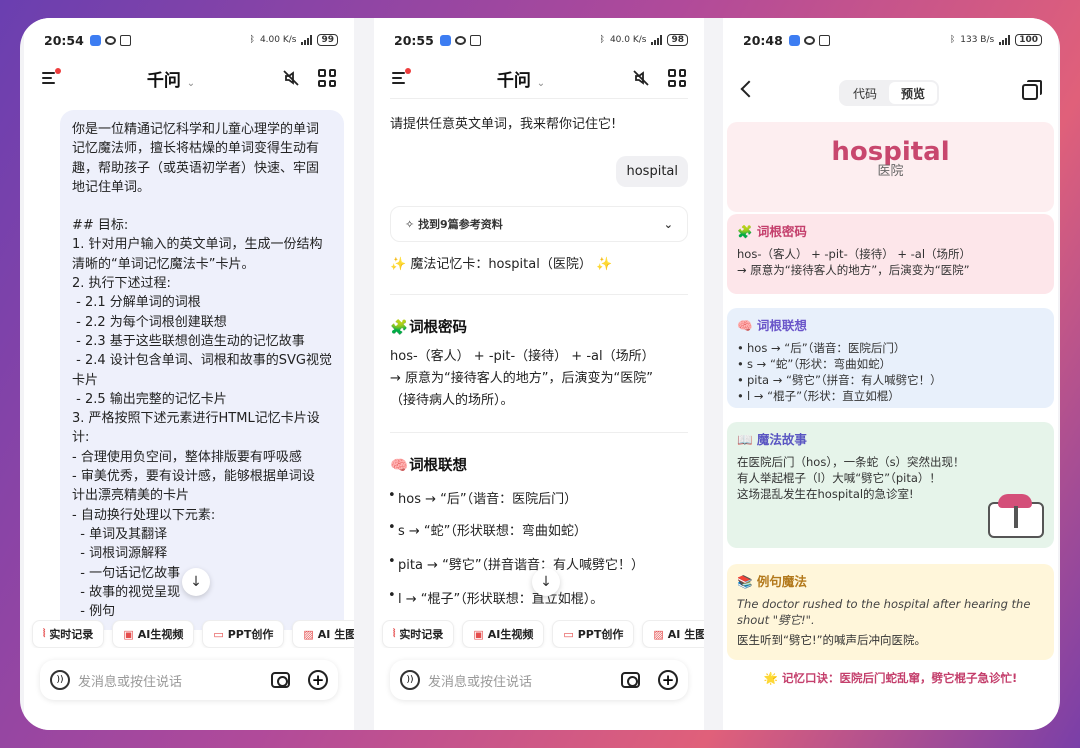  I want to click on prompt-line: 3. 严格按照下述元素进行HTML记忆卡片设, so click(196, 419).